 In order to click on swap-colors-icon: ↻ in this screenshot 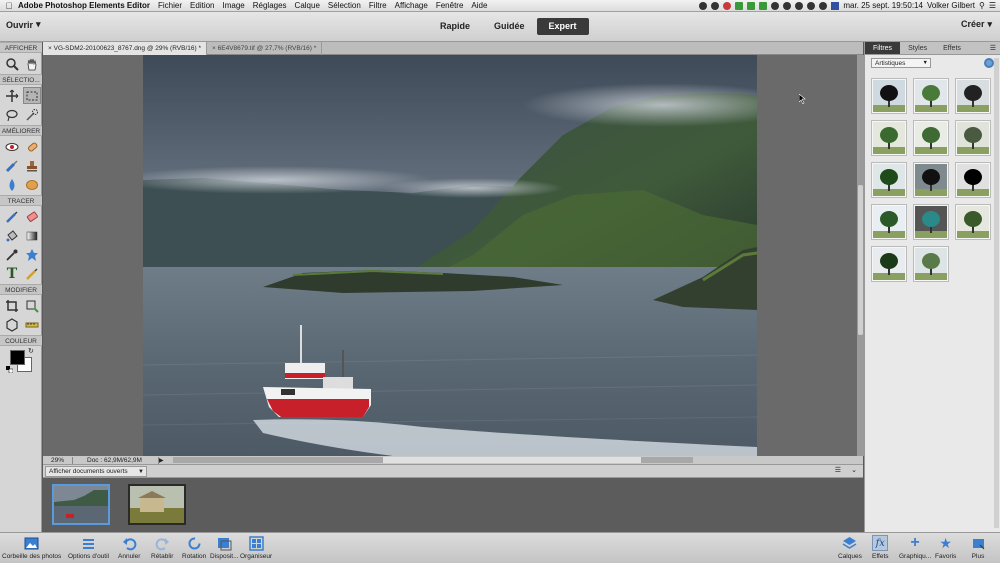, I will do `click(31, 351)`.